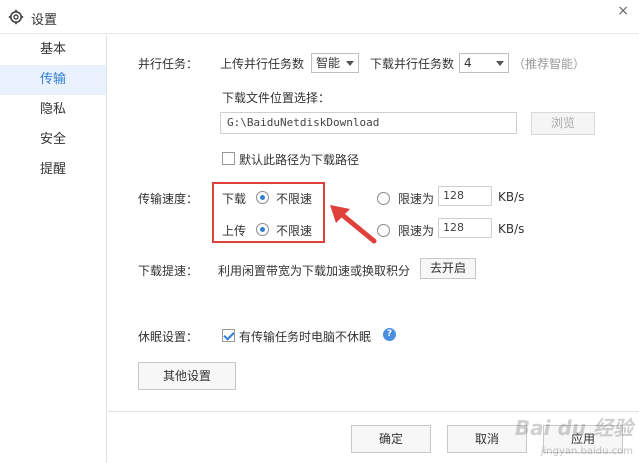 The image size is (639, 463). Describe the element at coordinates (563, 123) in the screenshot. I see `browse-button: 浏览` at that location.